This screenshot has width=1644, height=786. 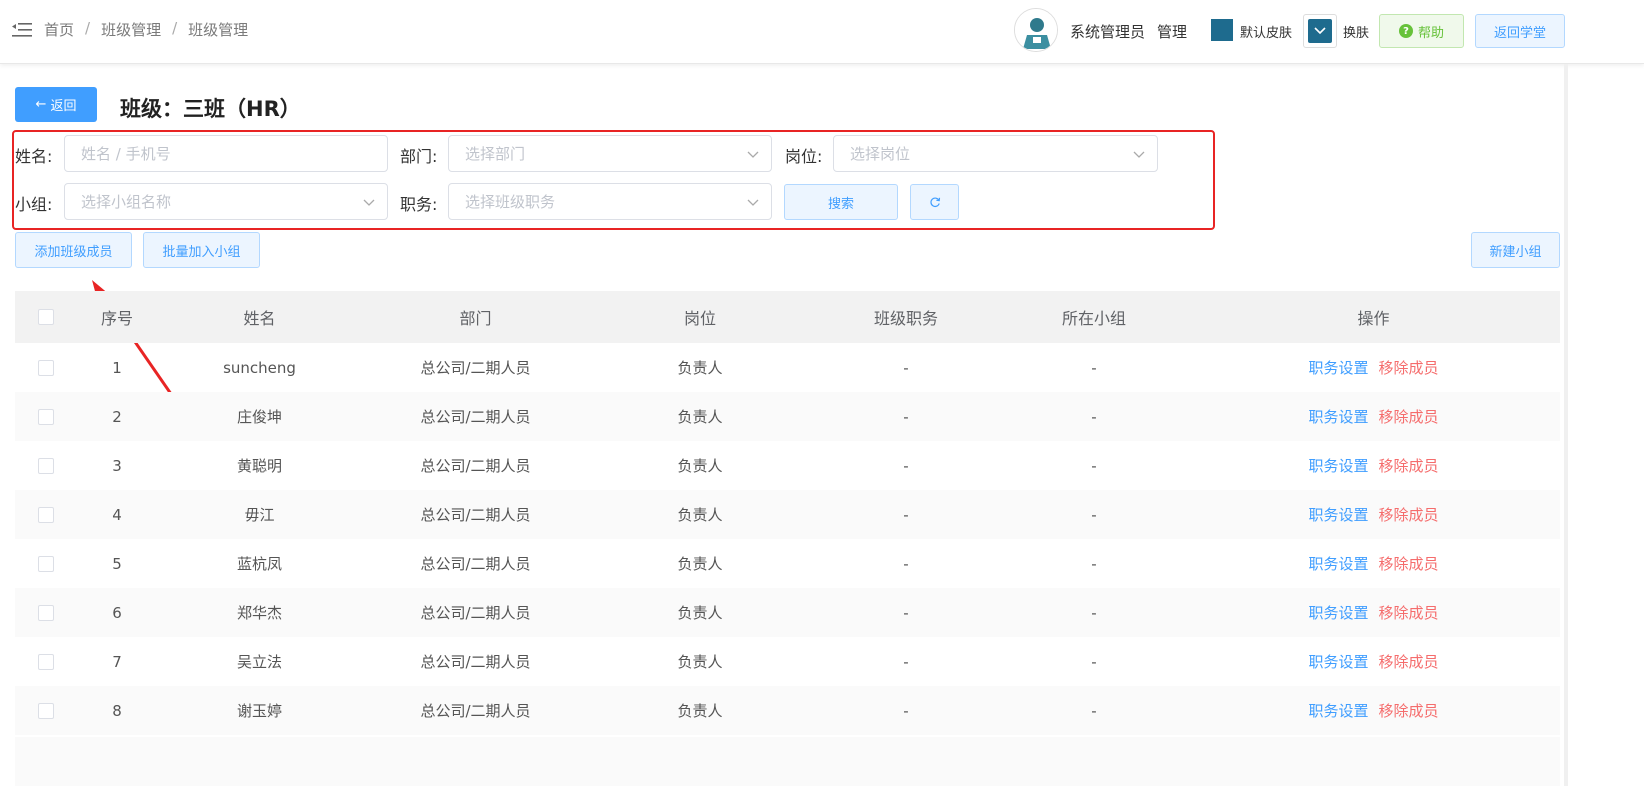 I want to click on search-button: 搜索, so click(x=841, y=202).